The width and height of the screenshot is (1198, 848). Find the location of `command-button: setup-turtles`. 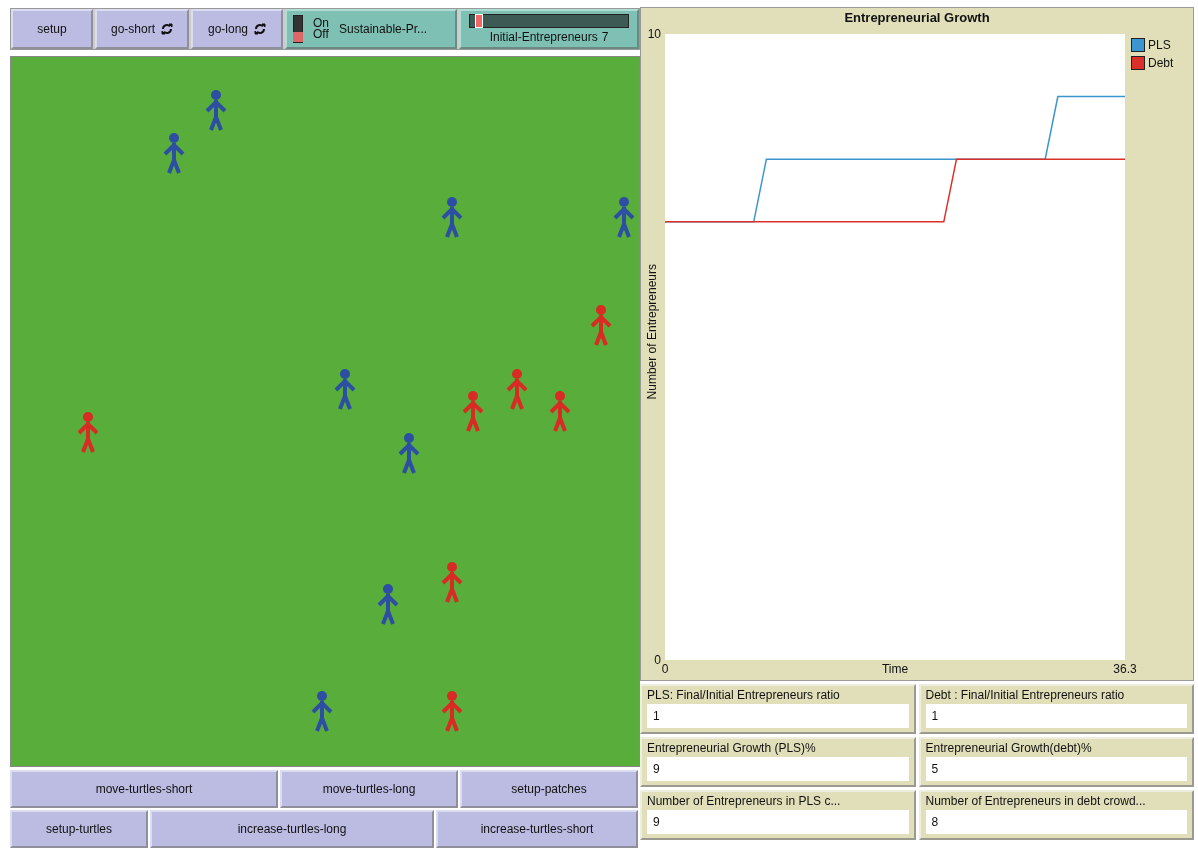

command-button: setup-turtles is located at coordinates (79, 829).